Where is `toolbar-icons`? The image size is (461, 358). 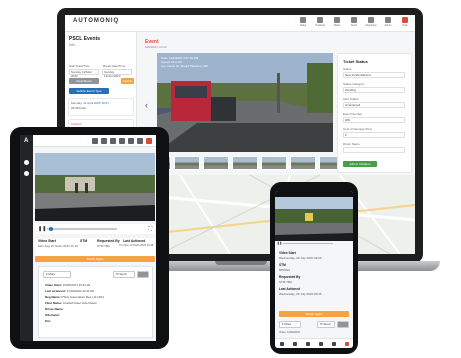 toolbar-icons is located at coordinates (122, 141).